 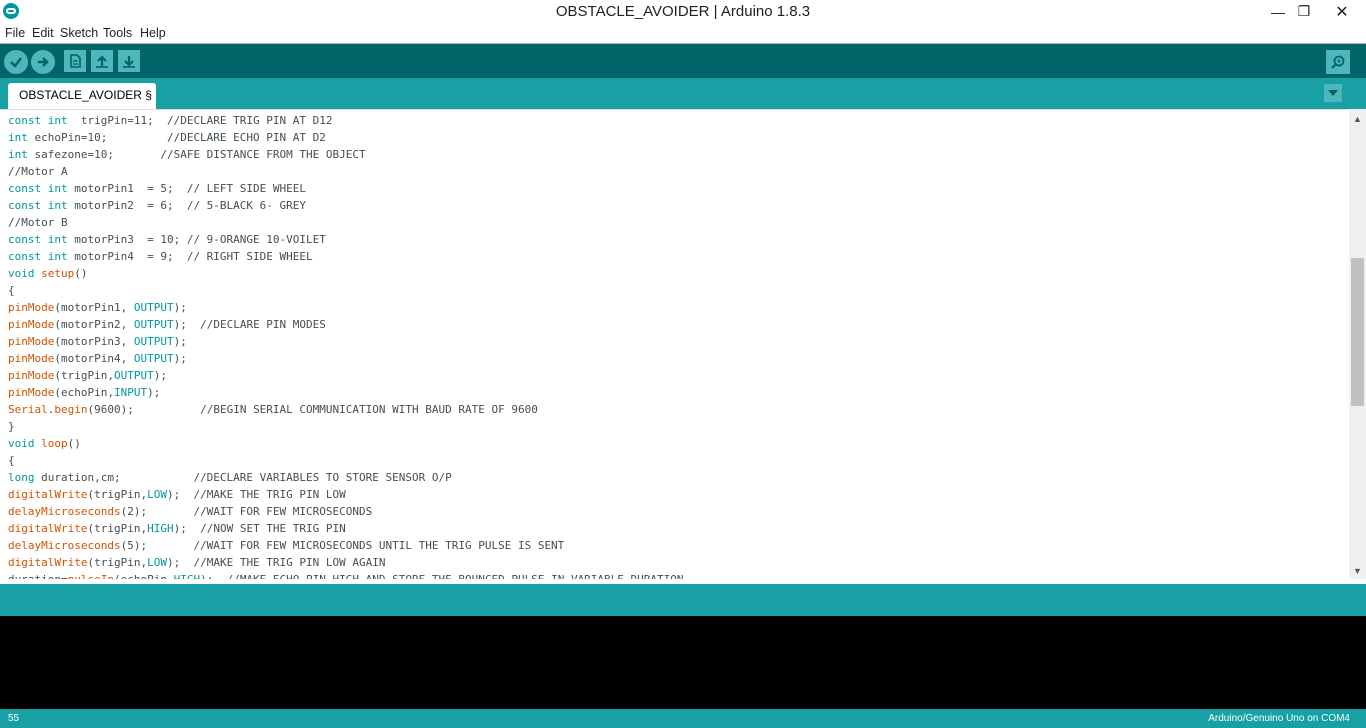 I want to click on new-sketch-button, so click(x=75, y=61).